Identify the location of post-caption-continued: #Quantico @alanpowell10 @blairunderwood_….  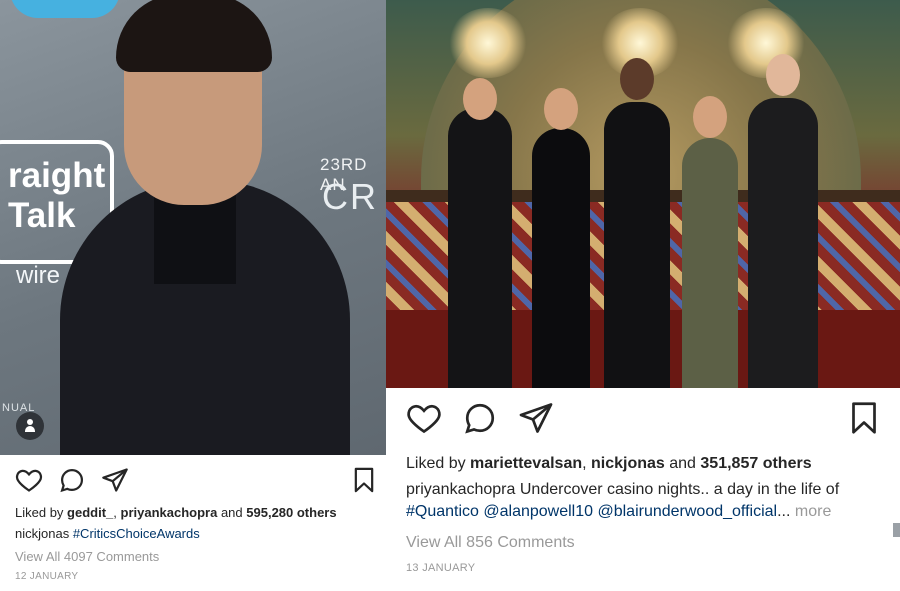
(618, 512).